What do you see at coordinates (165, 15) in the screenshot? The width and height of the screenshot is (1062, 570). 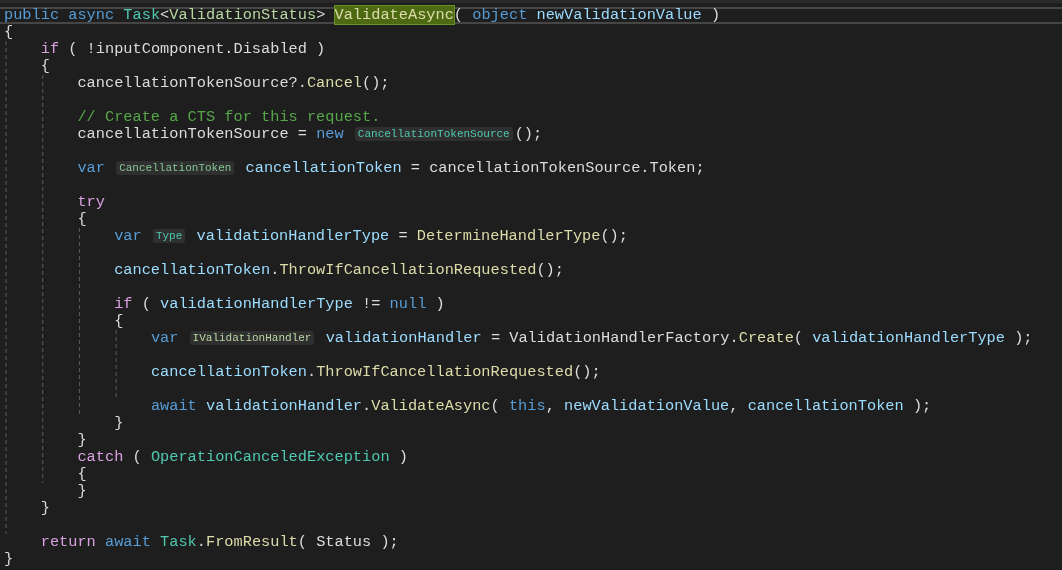 I see `code-token: <` at bounding box center [165, 15].